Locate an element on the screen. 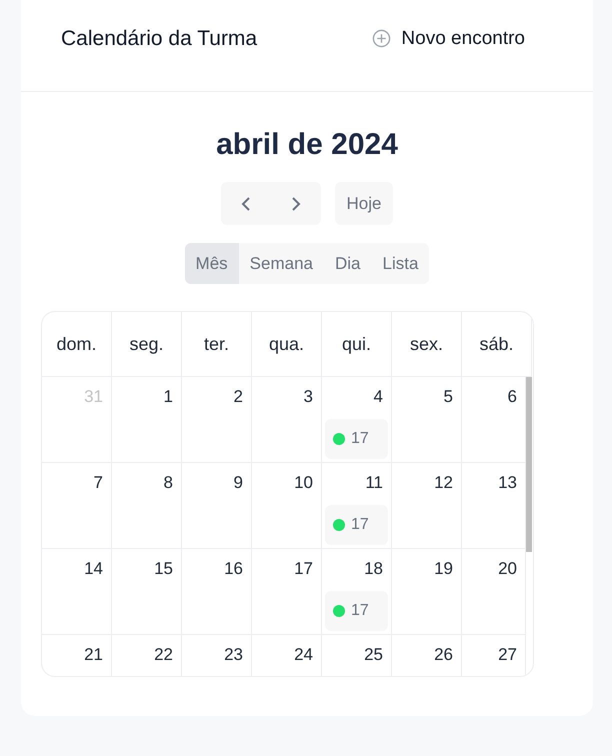 This screenshot has height=756, width=612. day-number: 17 is located at coordinates (303, 569).